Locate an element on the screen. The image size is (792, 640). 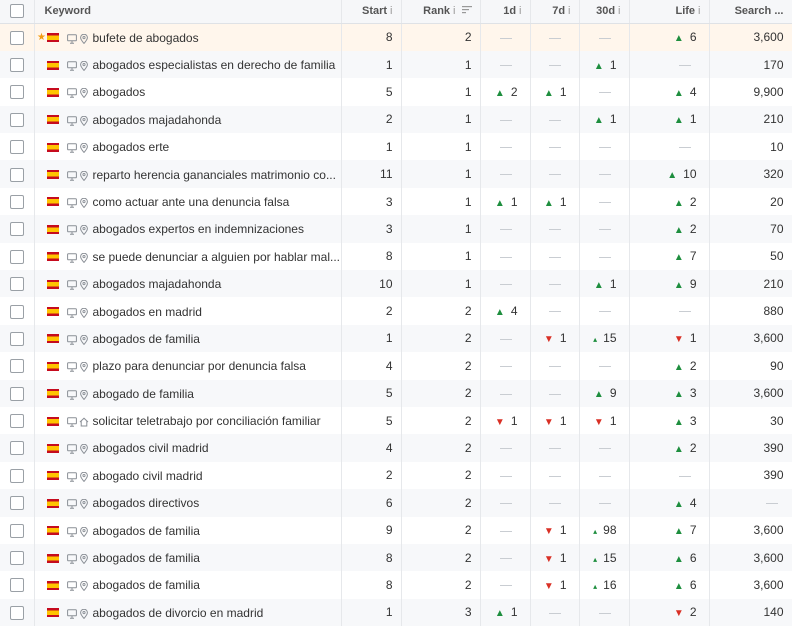
arrow-down-icon: ▼ is located at coordinates (678, 340).